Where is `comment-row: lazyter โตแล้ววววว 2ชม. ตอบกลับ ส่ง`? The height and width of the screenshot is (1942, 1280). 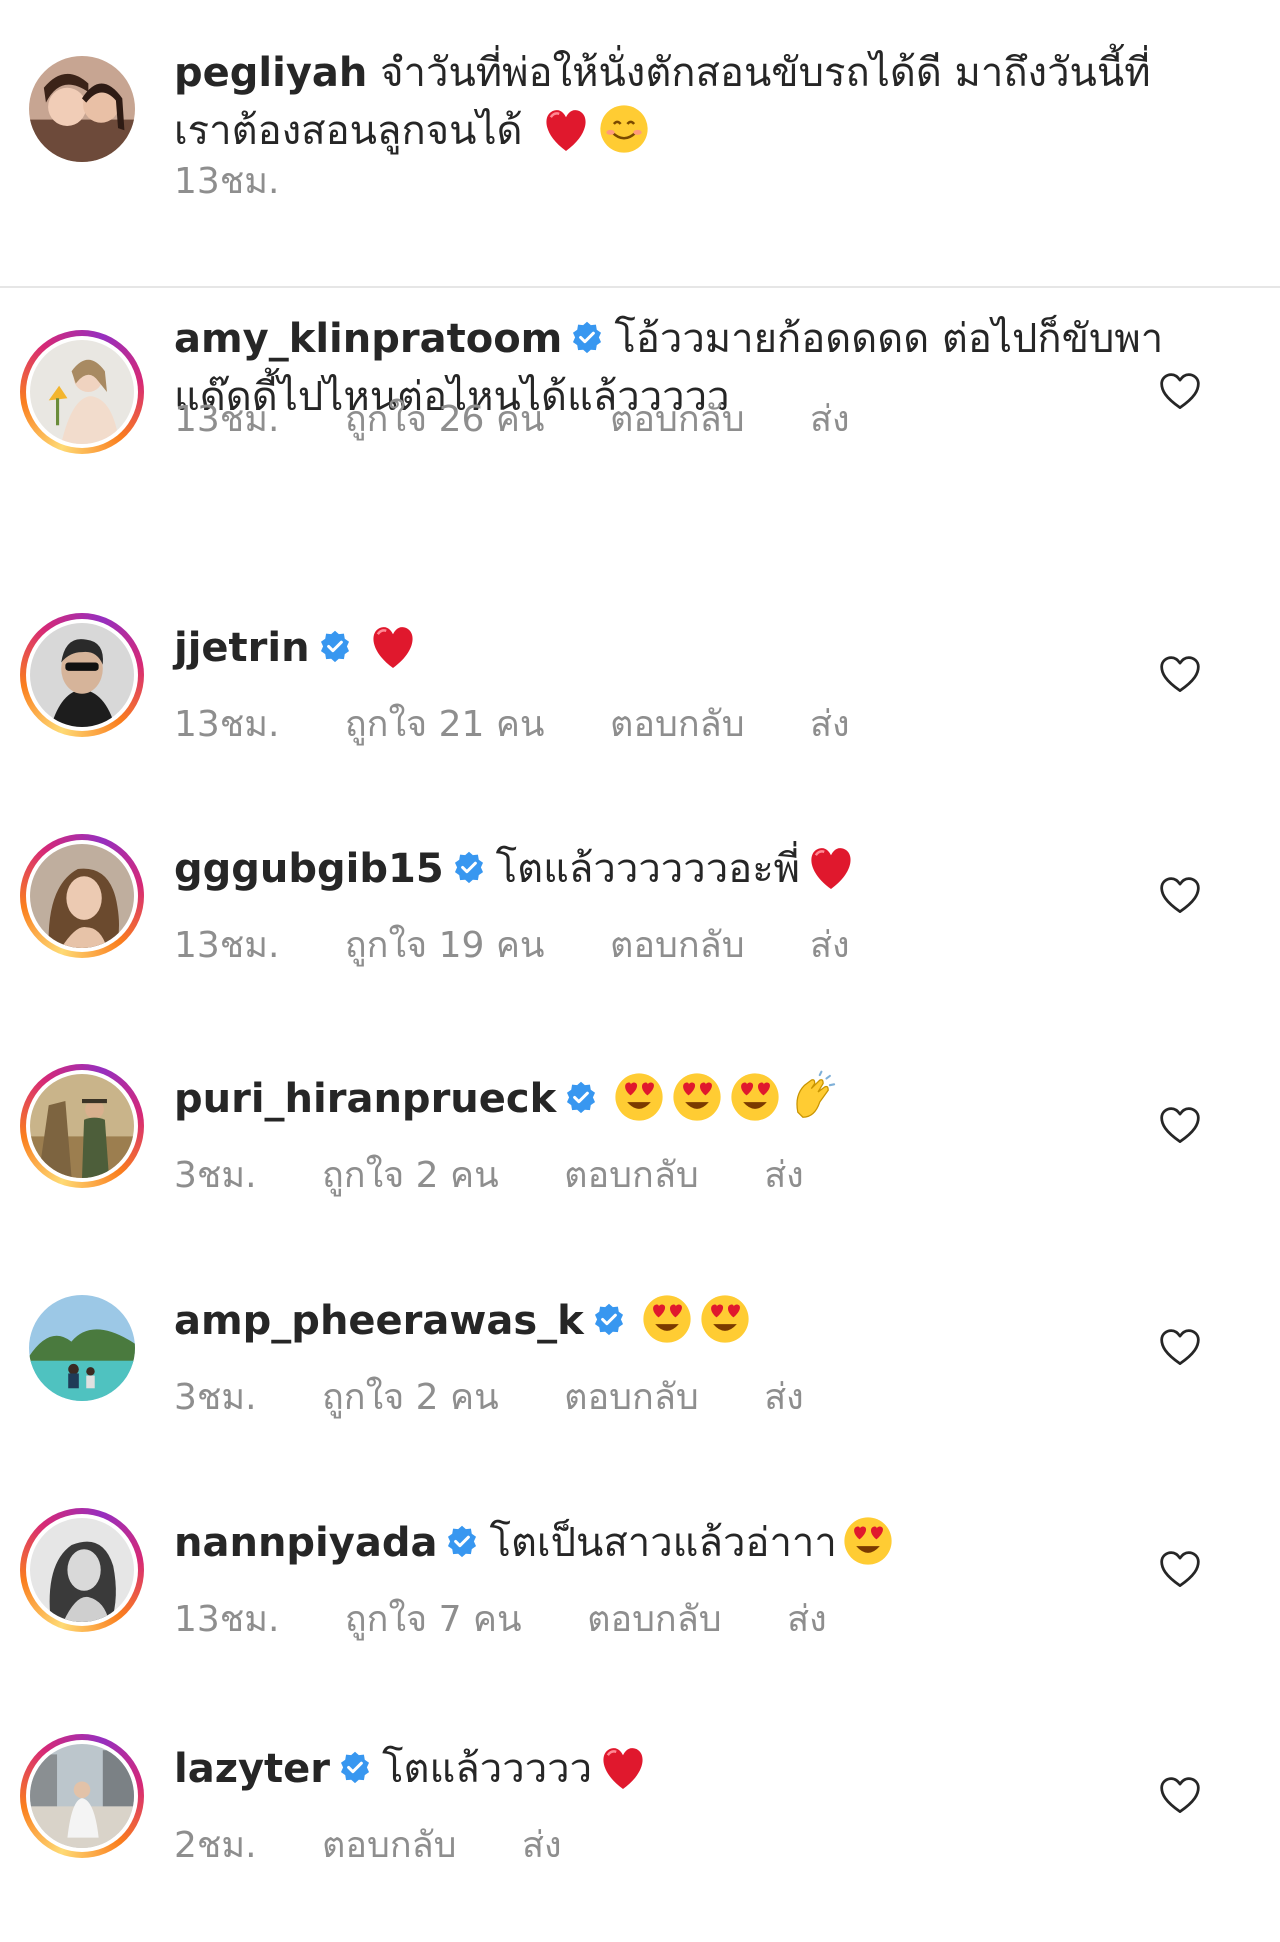
comment-row: lazyter โตแล้ววววว 2ชม. ตอบกลับ ส่ง is located at coordinates (640, 1814).